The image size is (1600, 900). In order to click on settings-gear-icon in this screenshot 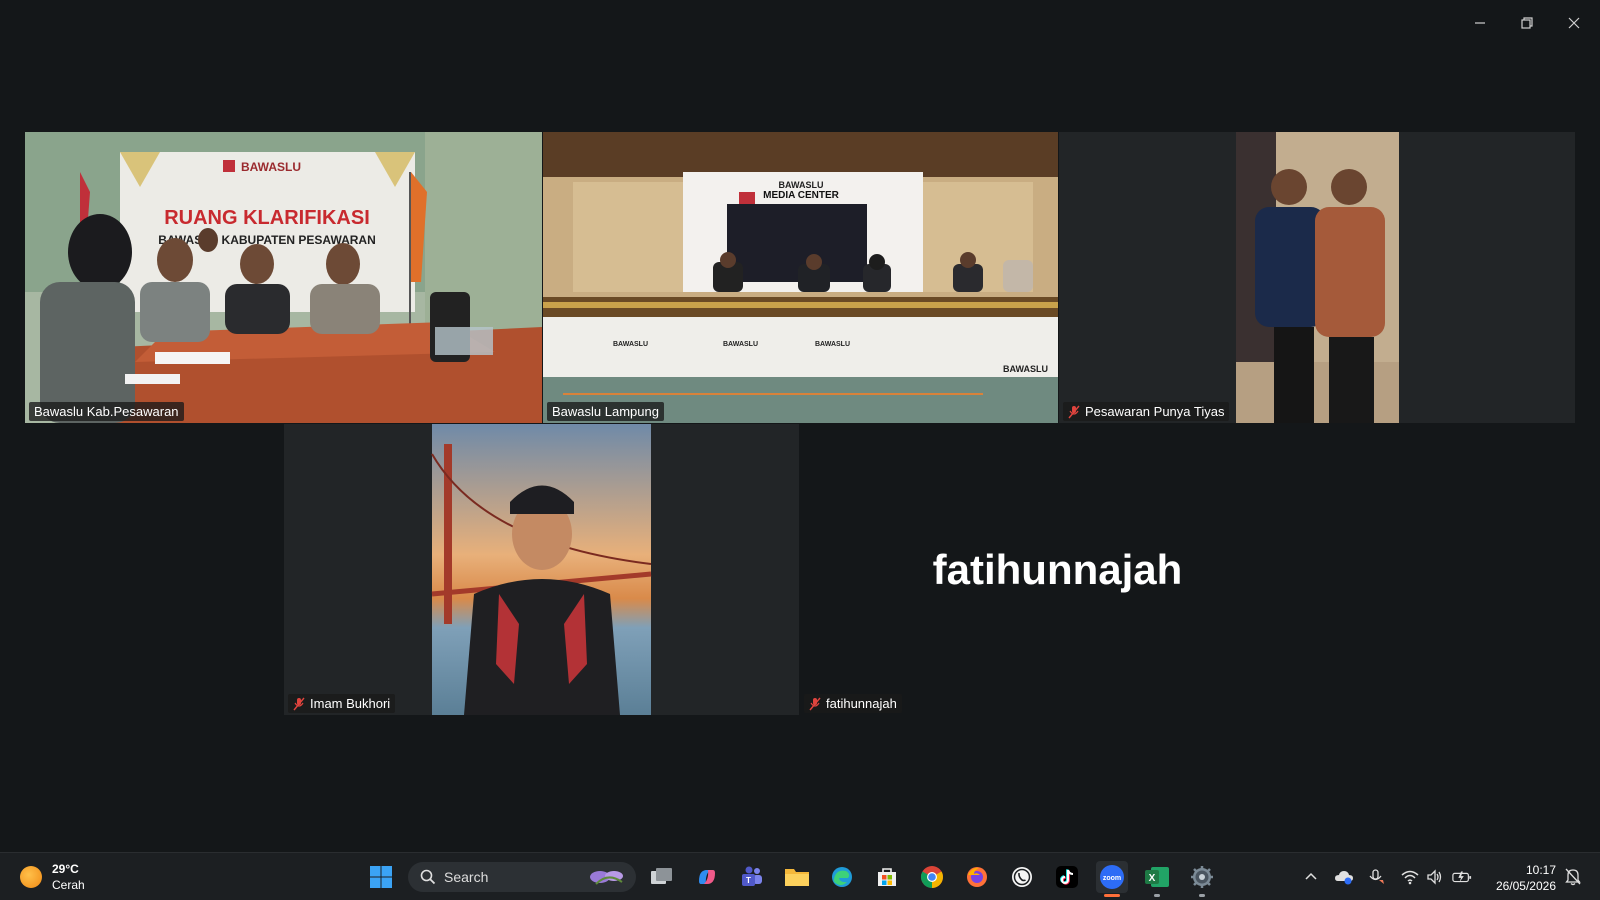, I will do `click(1202, 877)`.